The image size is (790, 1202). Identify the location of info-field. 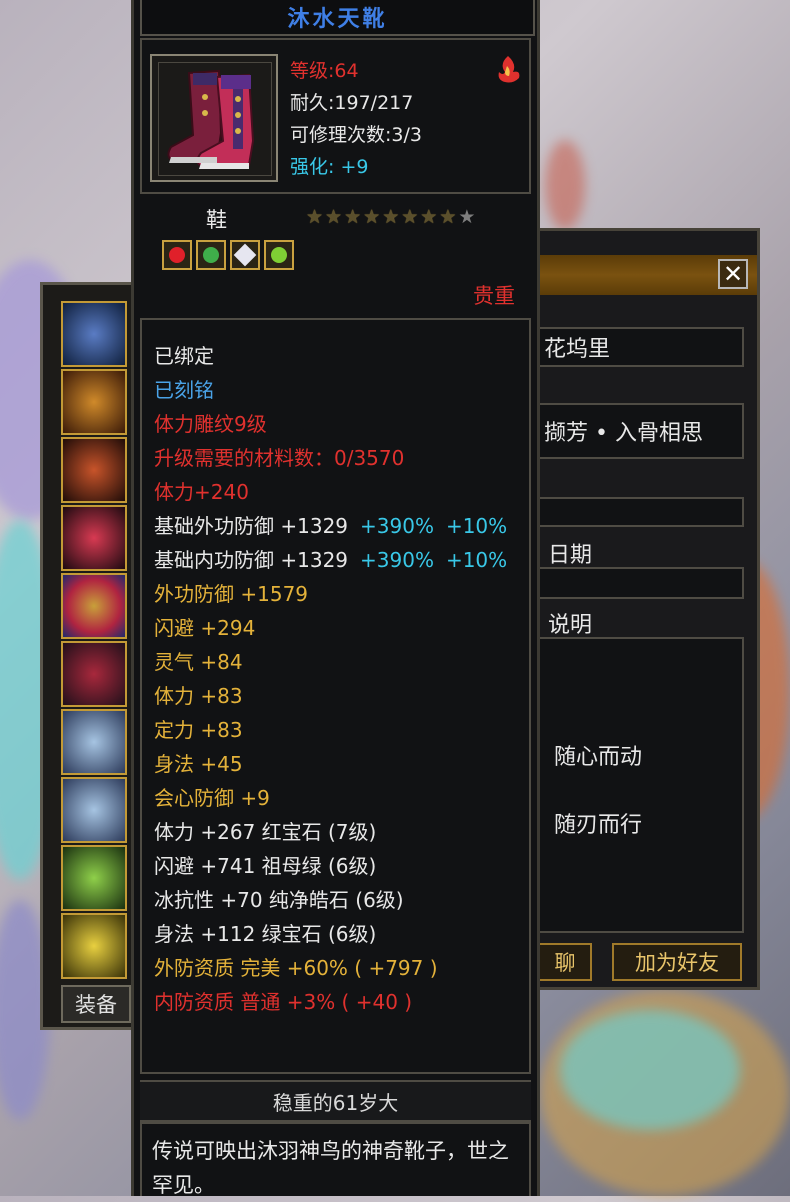
(642, 512).